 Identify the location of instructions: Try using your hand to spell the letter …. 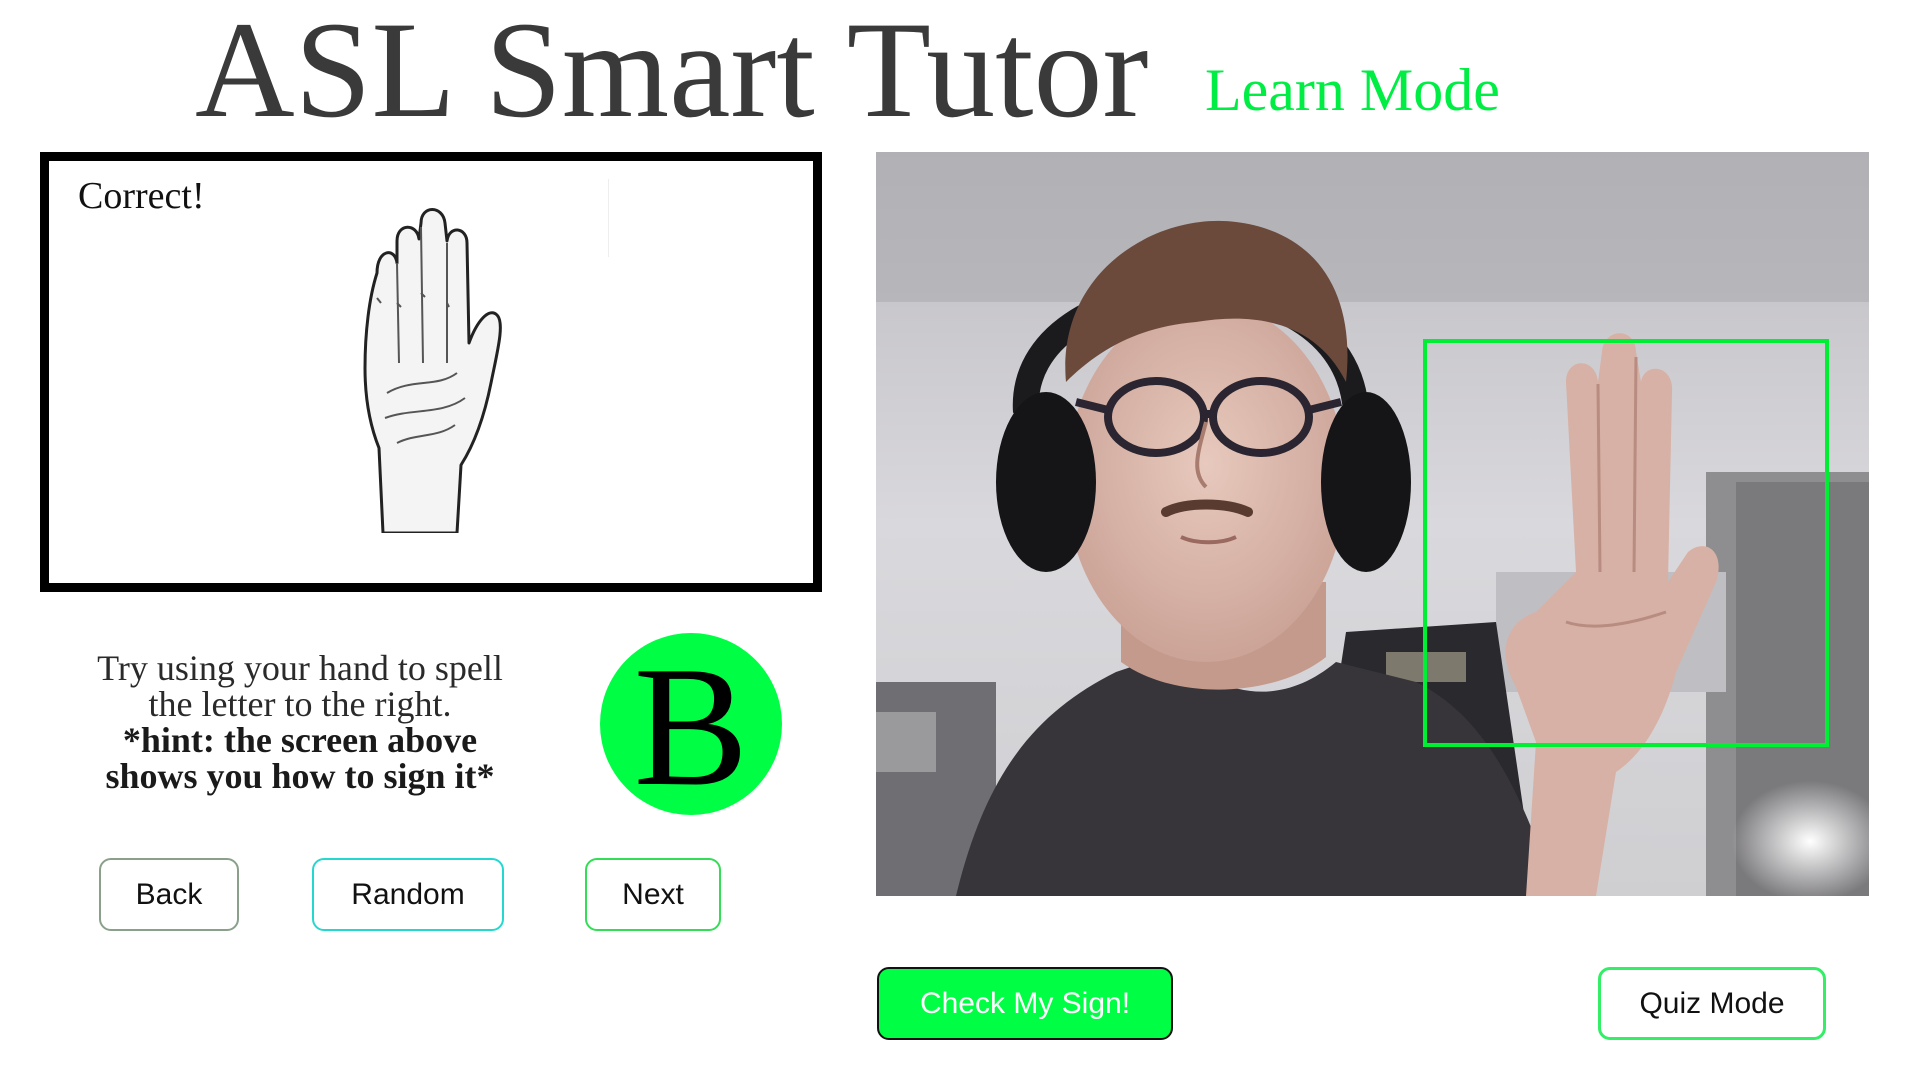
(300, 722).